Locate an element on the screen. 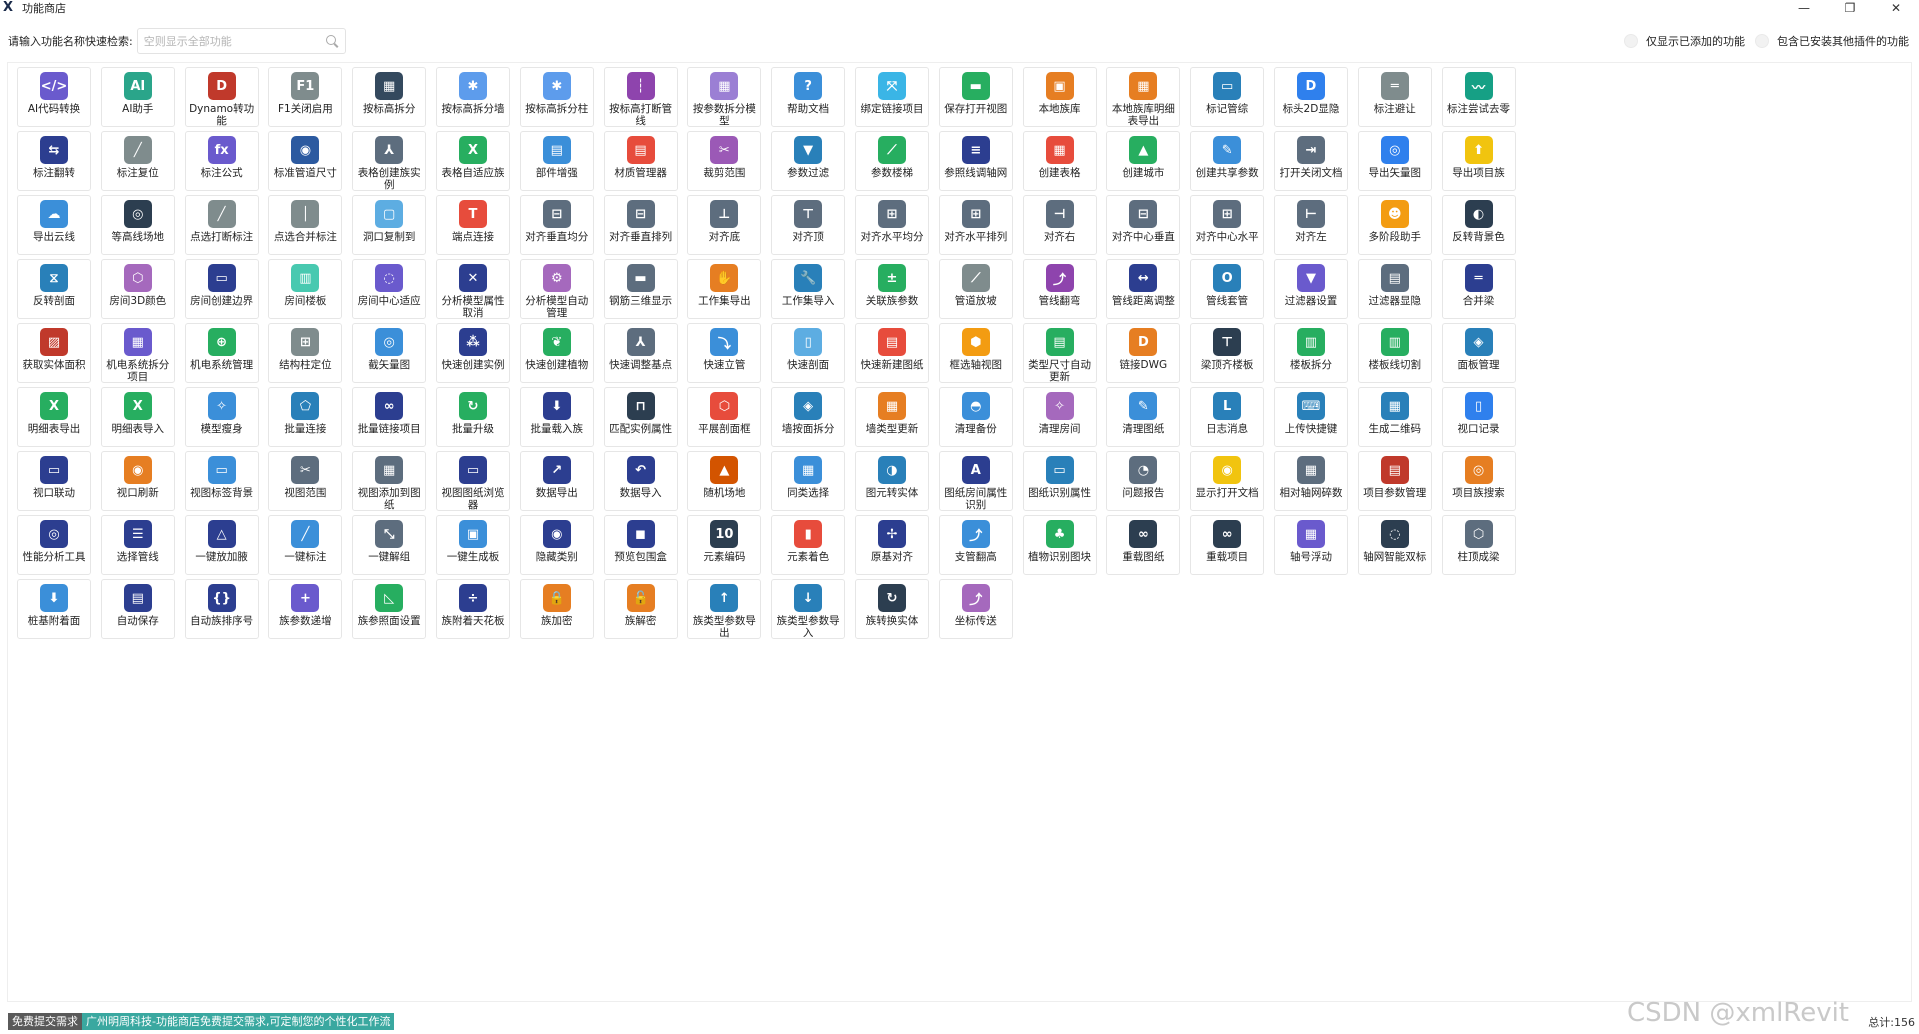  feature-tile: ▦ 本地族库明细表导出 is located at coordinates (1143, 97).